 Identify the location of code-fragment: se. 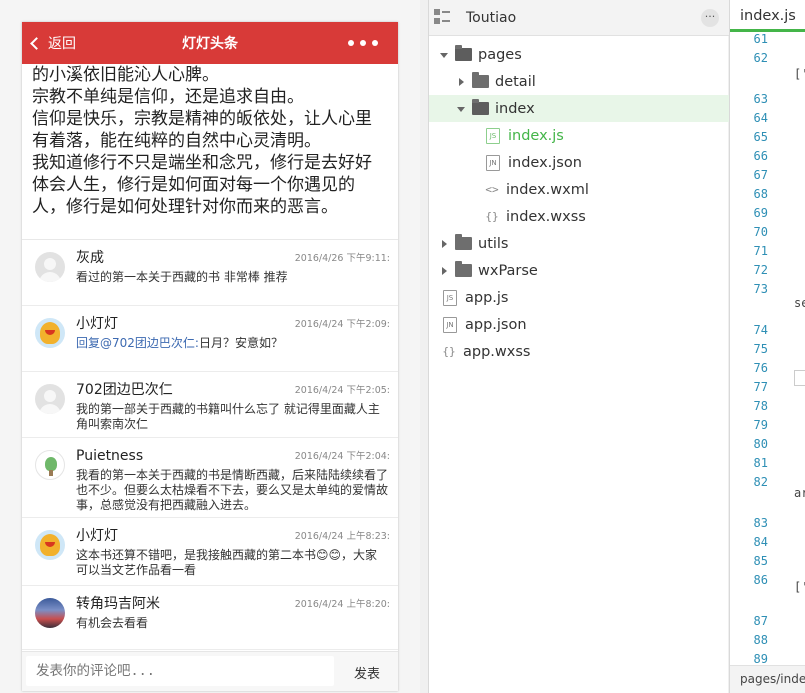
(799, 303).